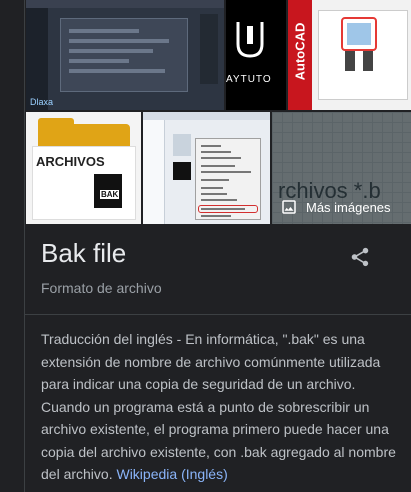 This screenshot has width=411, height=492. What do you see at coordinates (37, 59) in the screenshot?
I see `cad-sidebar` at bounding box center [37, 59].